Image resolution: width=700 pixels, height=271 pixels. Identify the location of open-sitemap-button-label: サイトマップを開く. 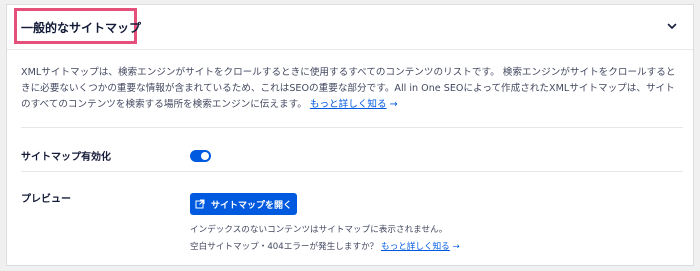
(251, 205).